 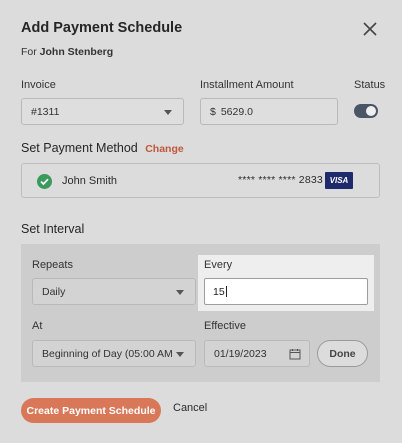 I want to click on calendar-icon, so click(x=295, y=354).